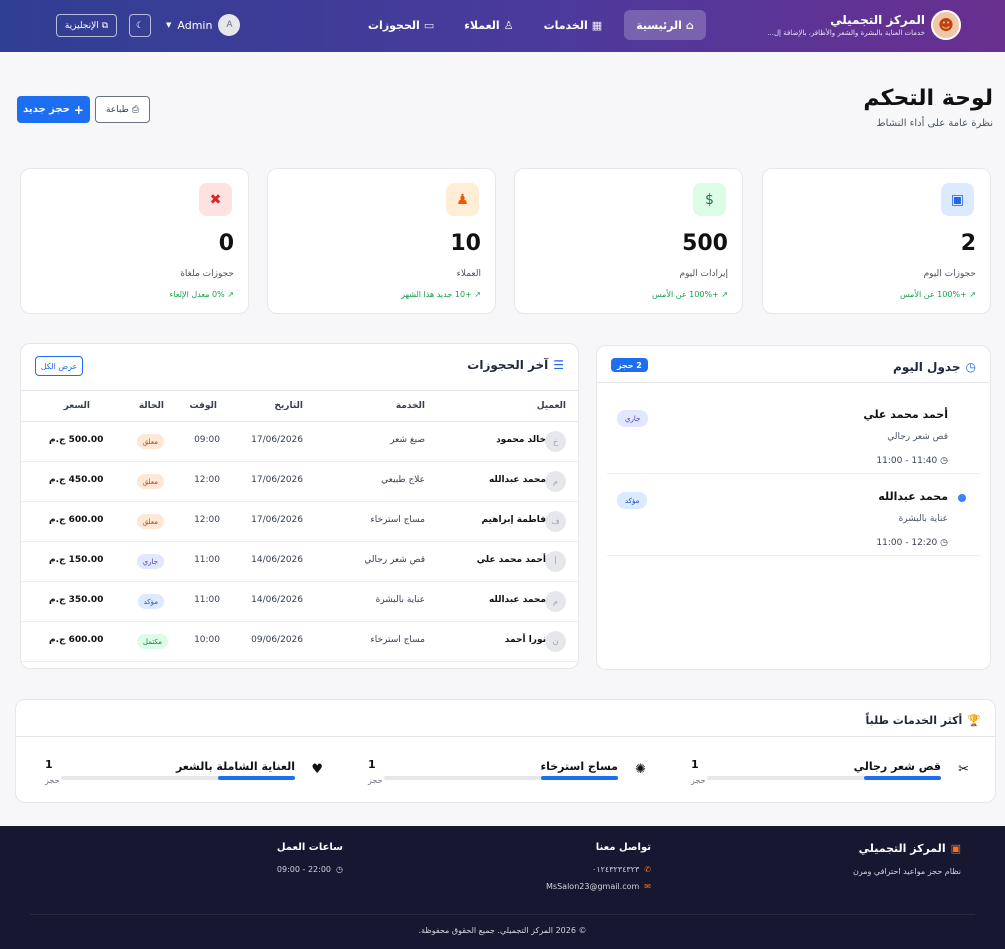 This screenshot has width=1005, height=949. I want to click on new-booking-button: + حجز جديد, so click(53, 109).